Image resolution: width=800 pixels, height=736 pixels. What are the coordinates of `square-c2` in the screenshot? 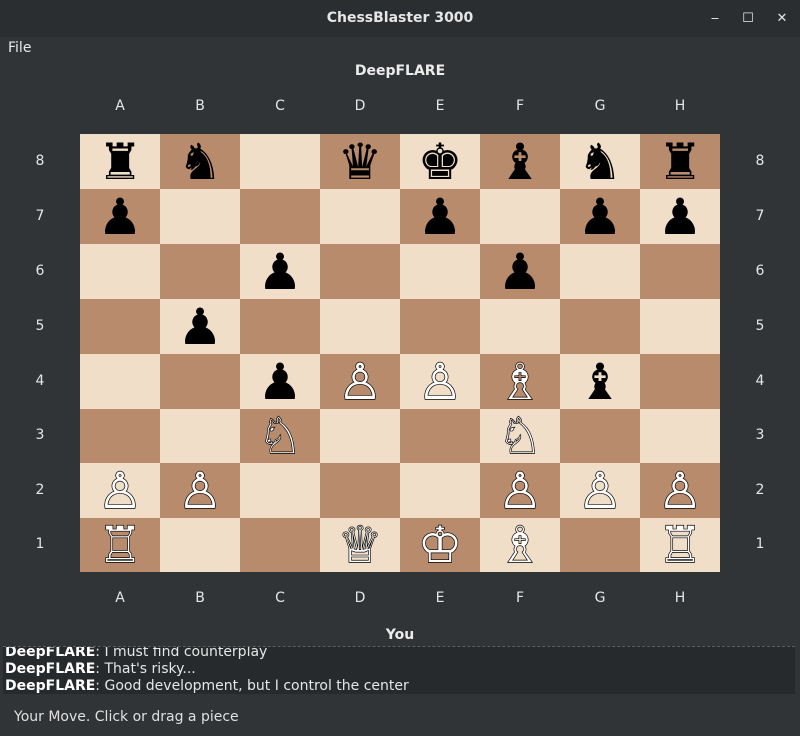 It's located at (280, 490).